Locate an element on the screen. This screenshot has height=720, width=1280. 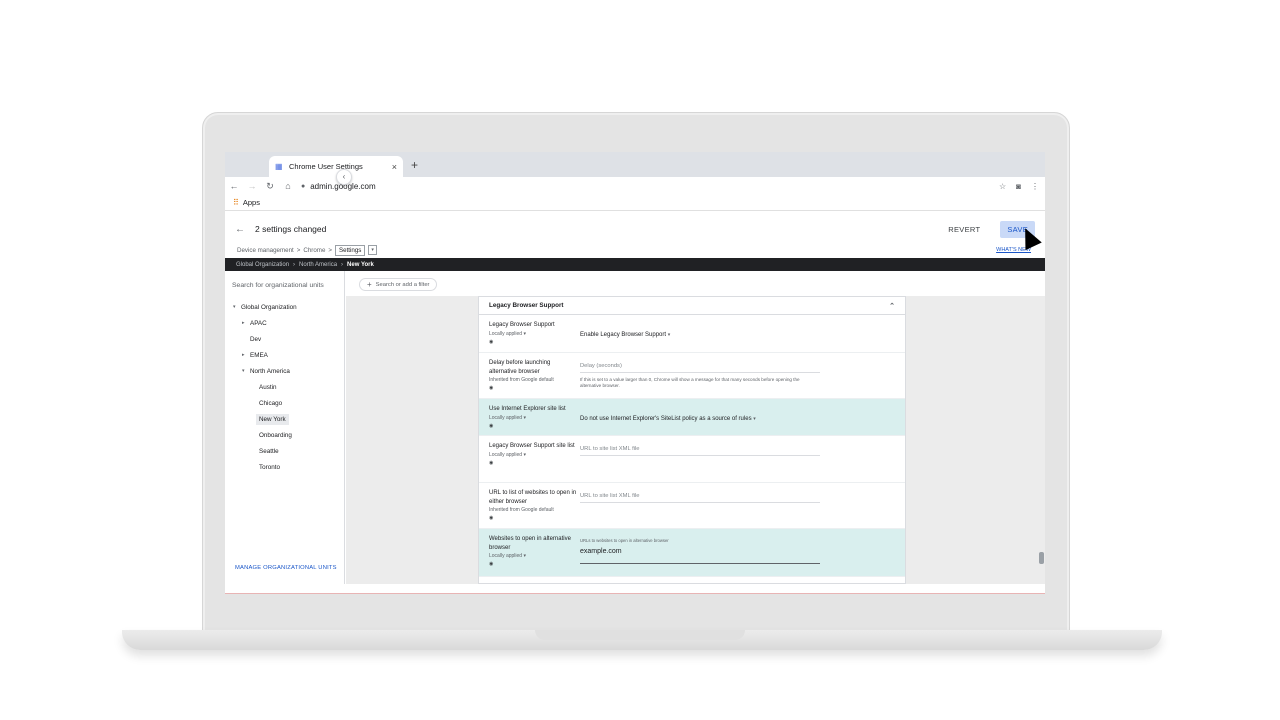
org-path-item: Global Organization is located at coordinates (262, 265).